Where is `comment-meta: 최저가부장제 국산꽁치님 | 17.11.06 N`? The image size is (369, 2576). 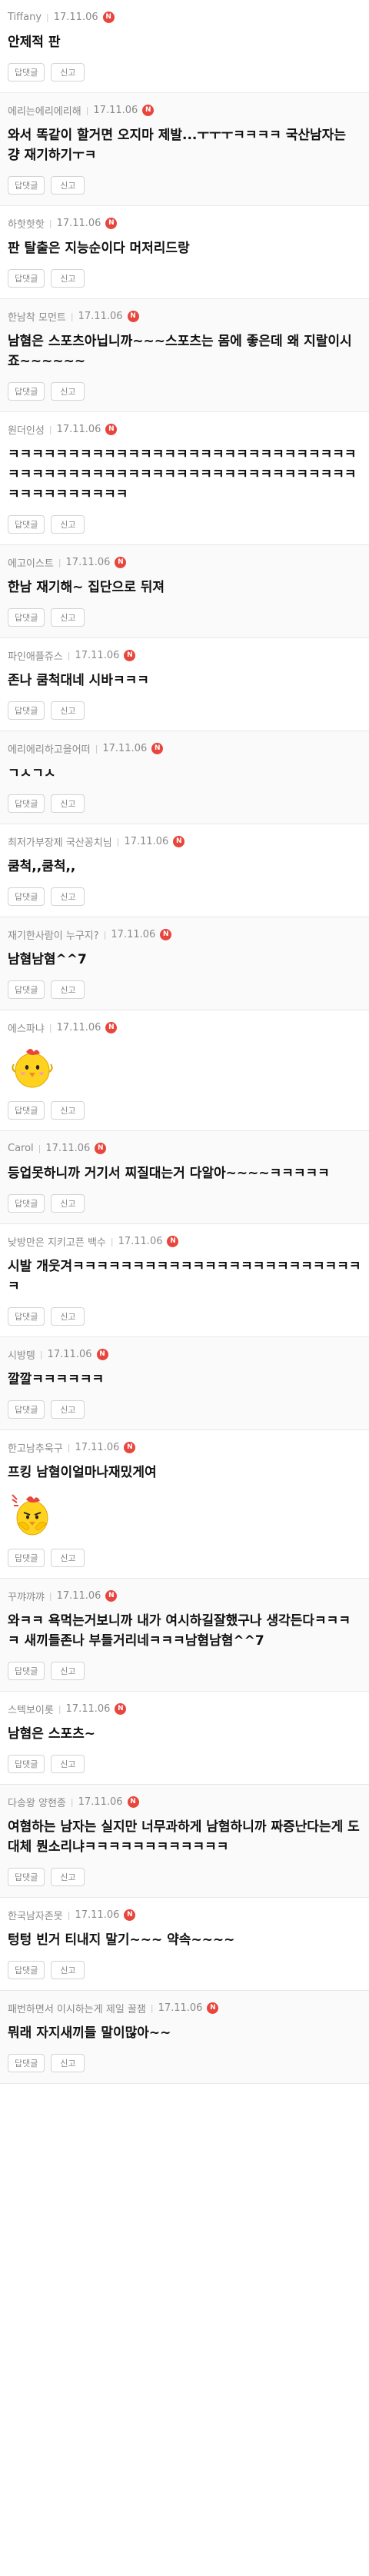 comment-meta: 최저가부장제 국산꽁치님 | 17.11.06 N is located at coordinates (184, 841).